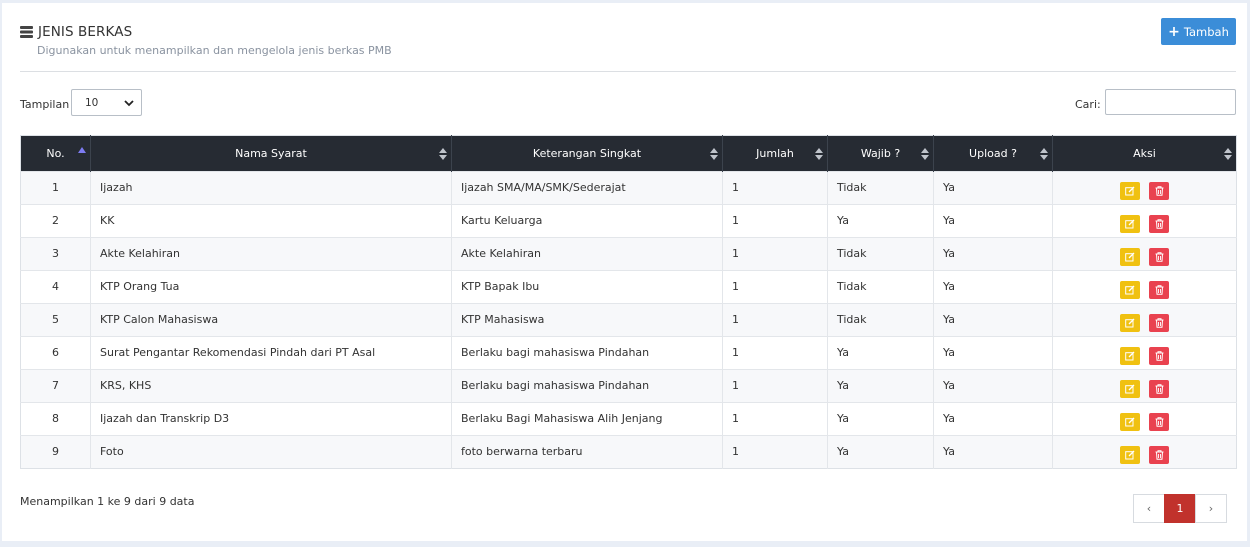 The width and height of the screenshot is (1250, 547). I want to click on table-cell: Tidak, so click(880, 188).